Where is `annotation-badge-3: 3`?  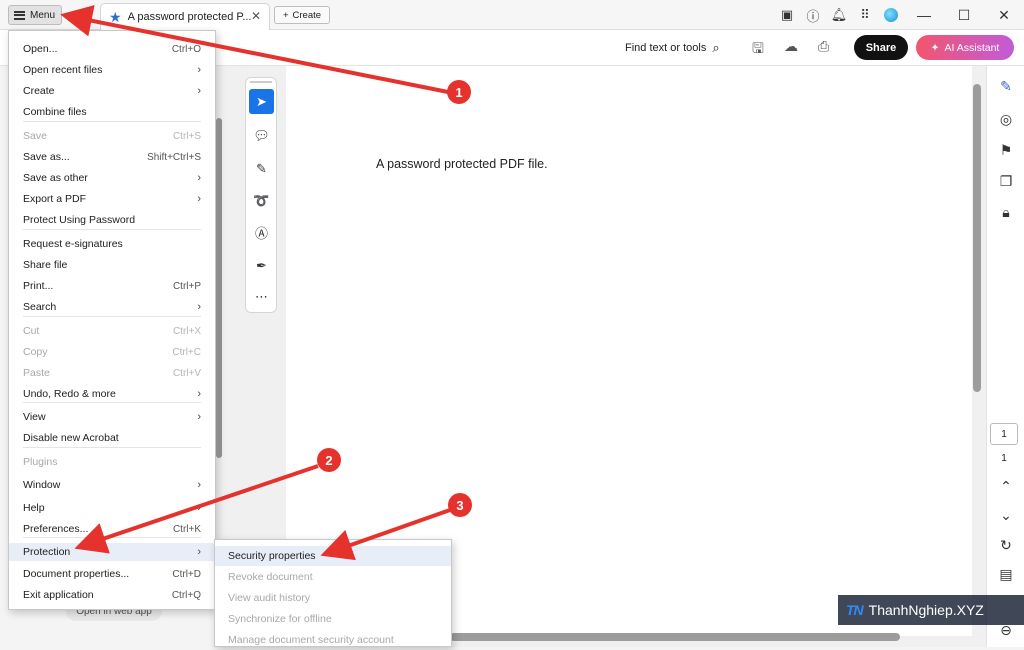
annotation-badge-3: 3 is located at coordinates (460, 505).